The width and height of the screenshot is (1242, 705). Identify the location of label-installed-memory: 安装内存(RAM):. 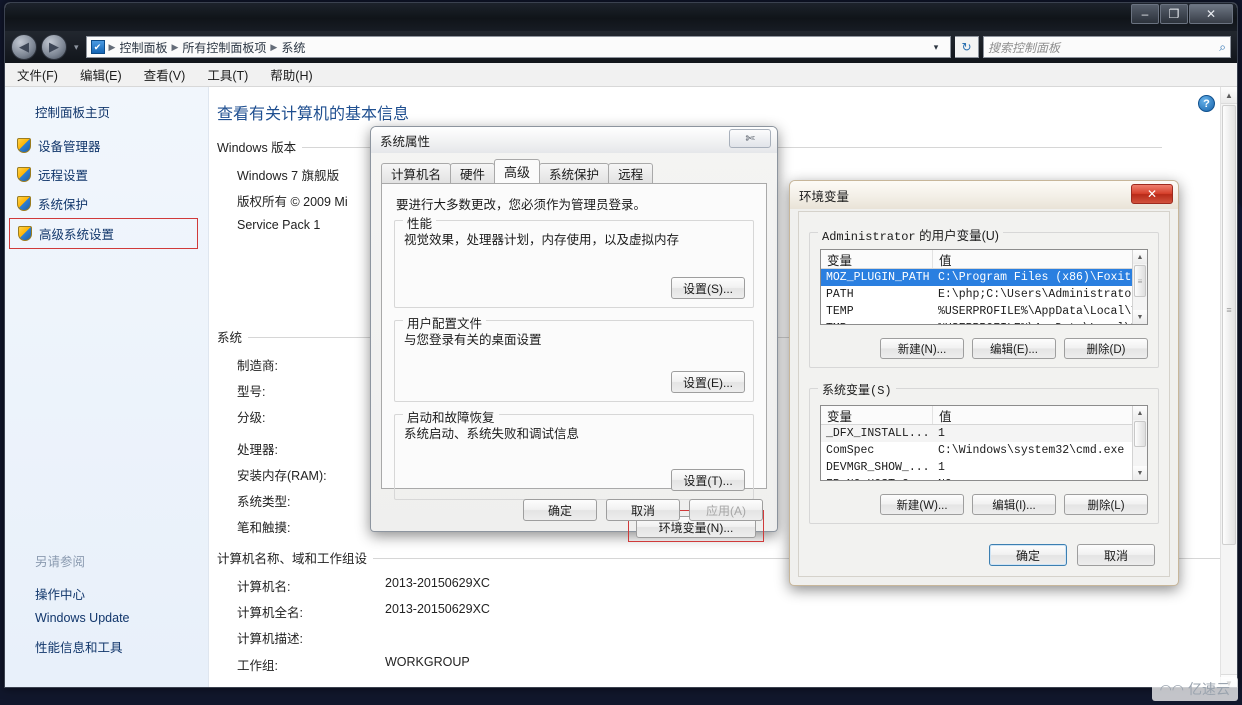
(282, 476).